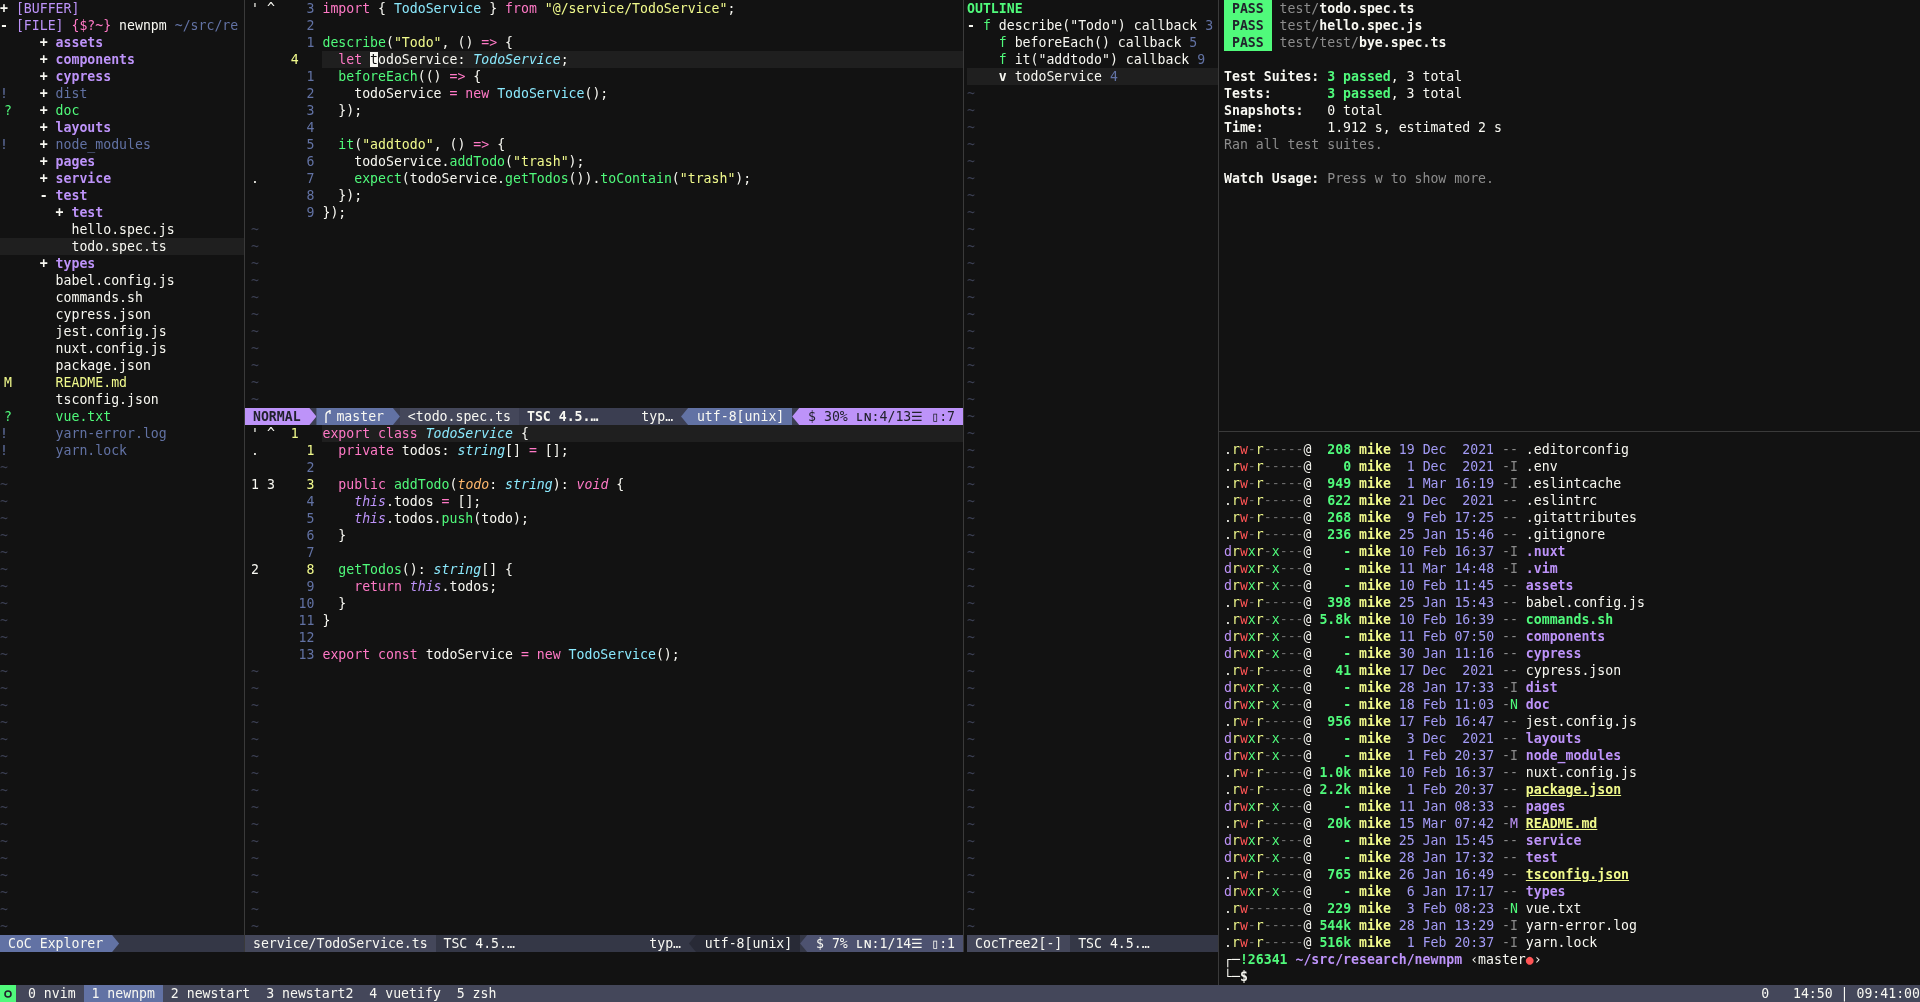 Image resolution: width=1920 pixels, height=1002 pixels. Describe the element at coordinates (1339, 602) in the screenshot. I see `file-size: 398` at that location.